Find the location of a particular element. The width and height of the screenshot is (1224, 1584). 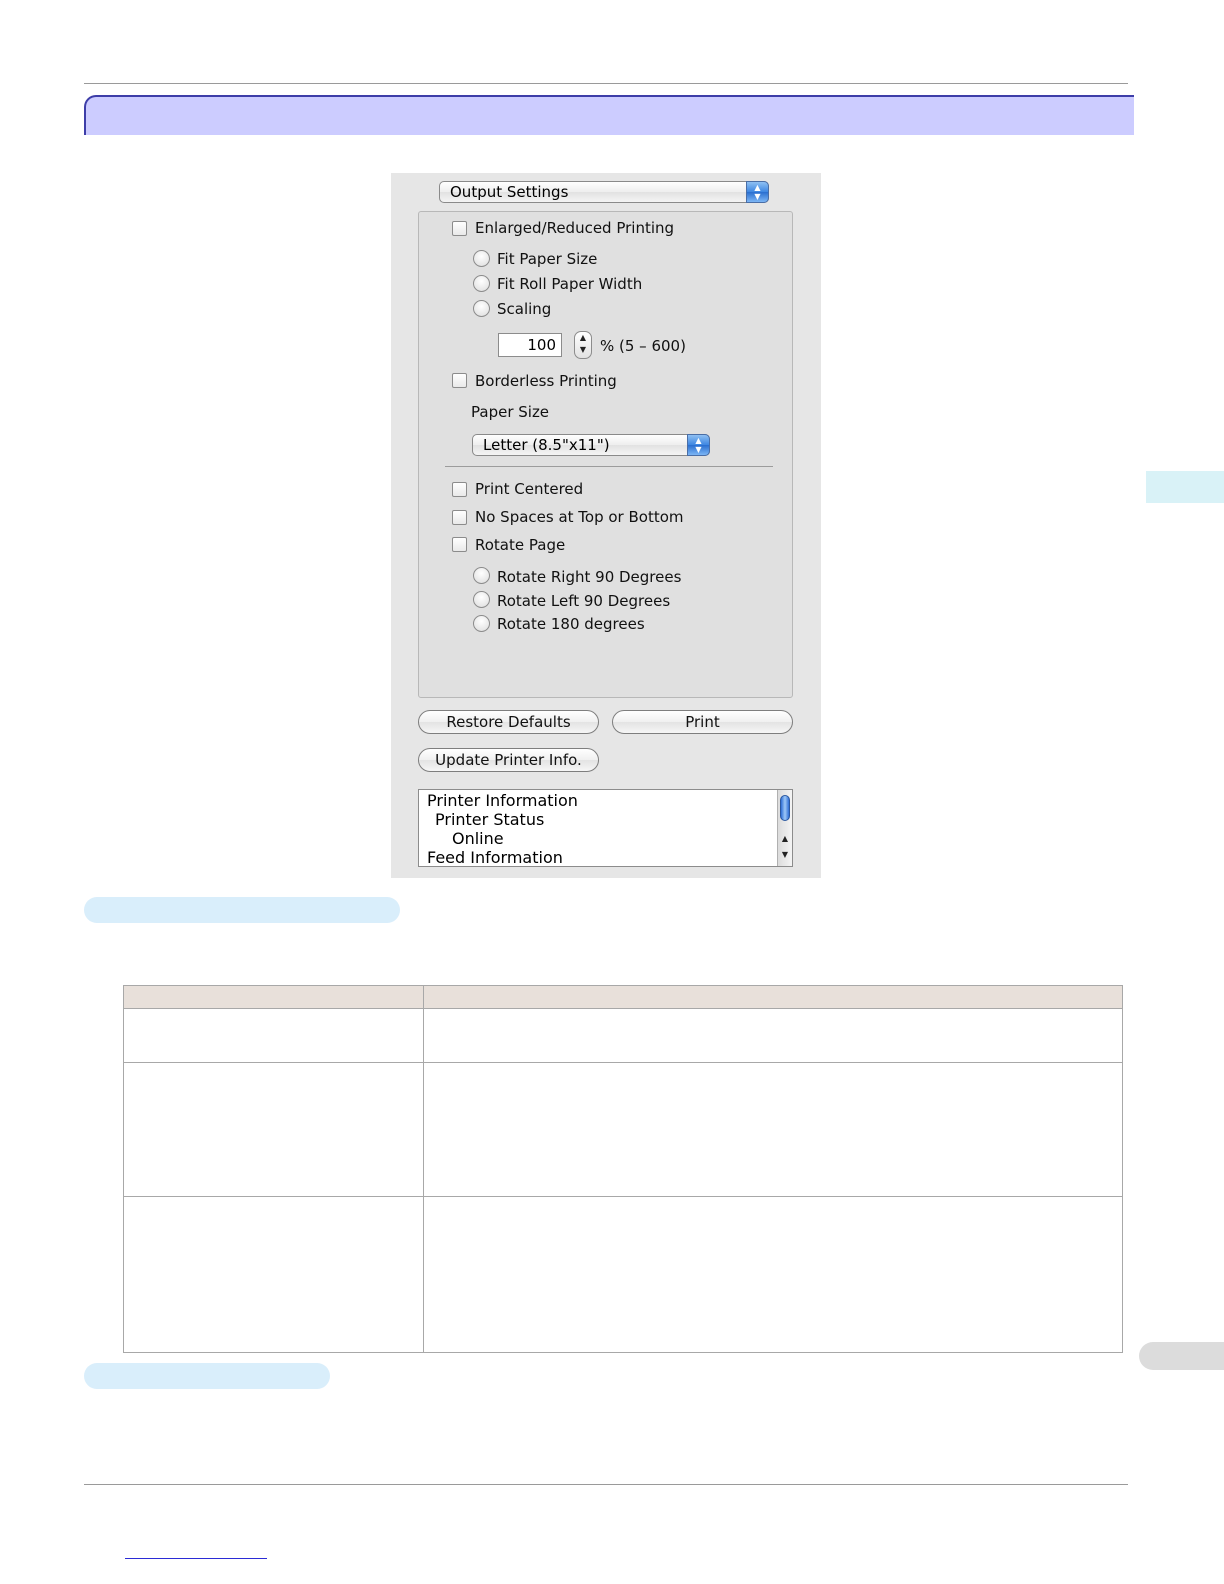

list-item: Printer Information is located at coordinates (502, 800).